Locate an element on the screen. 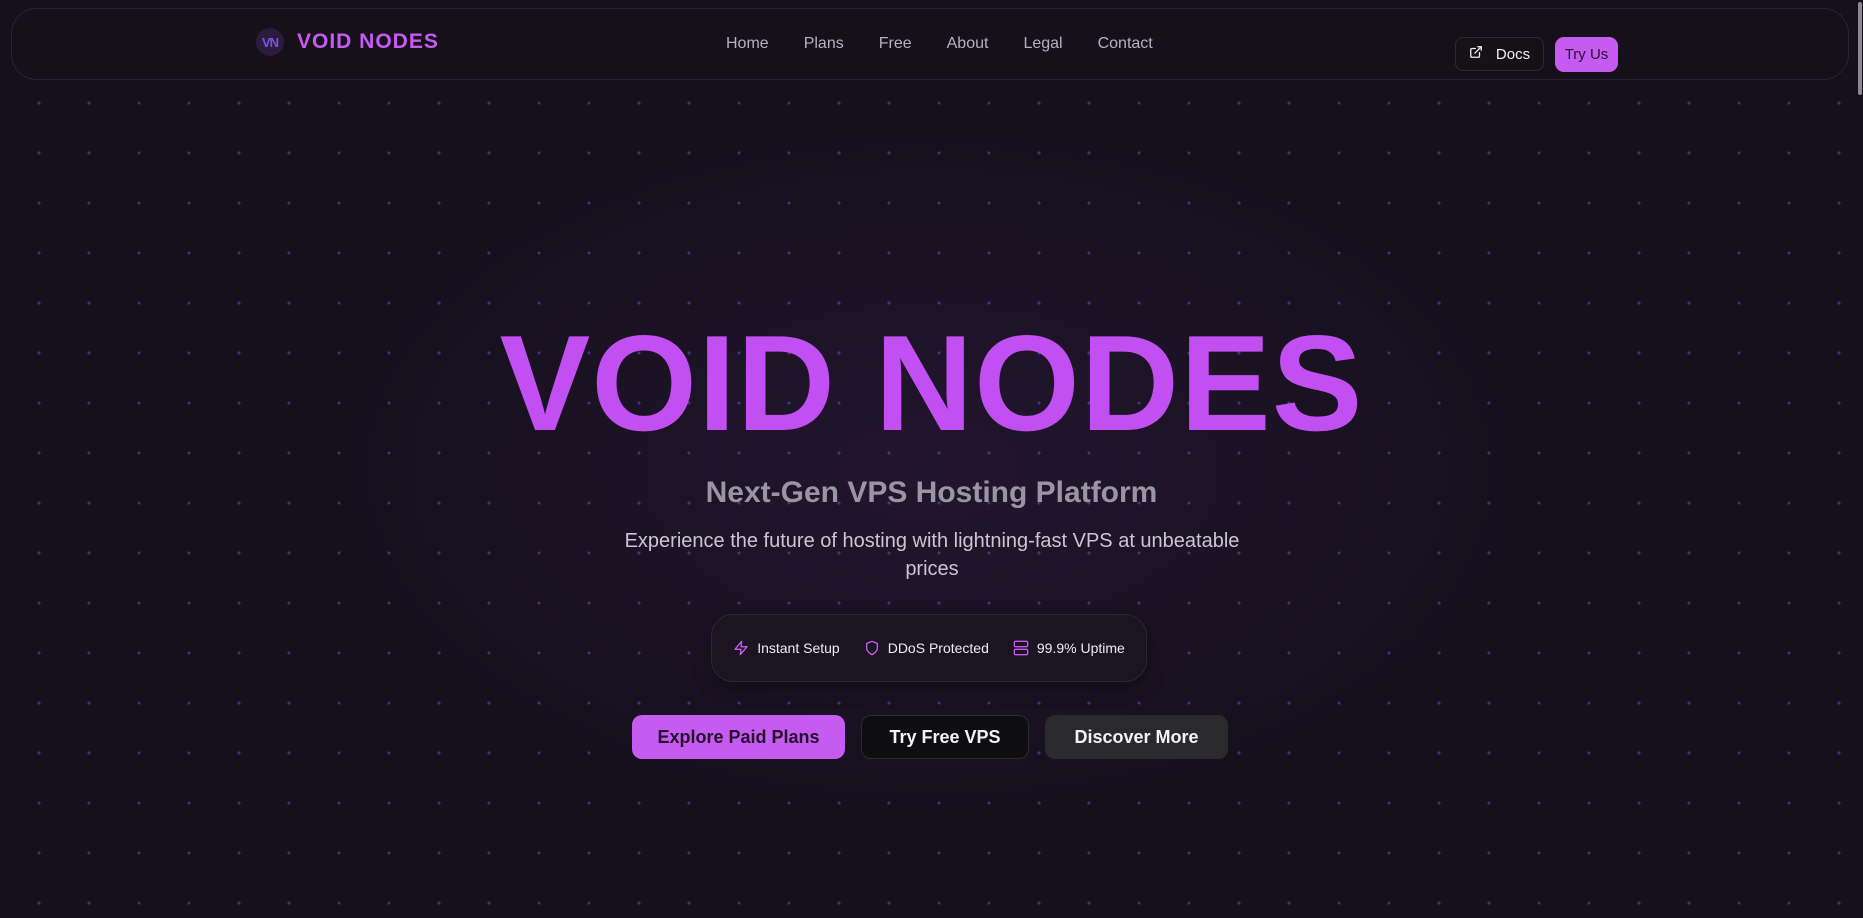  external-link-icon is located at coordinates (1476, 54).